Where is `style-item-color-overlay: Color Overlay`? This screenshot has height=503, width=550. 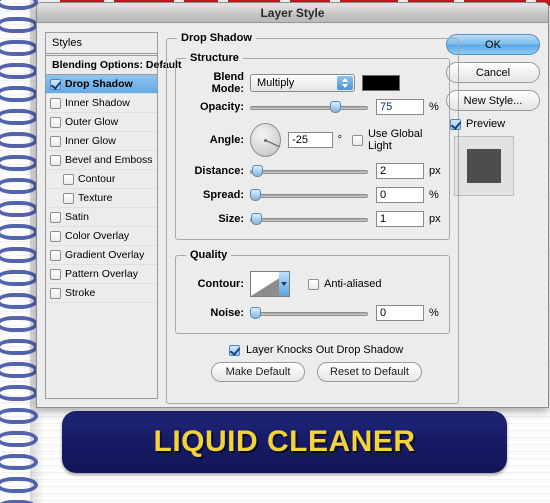
style-item-color-overlay: Color Overlay is located at coordinates (101, 236).